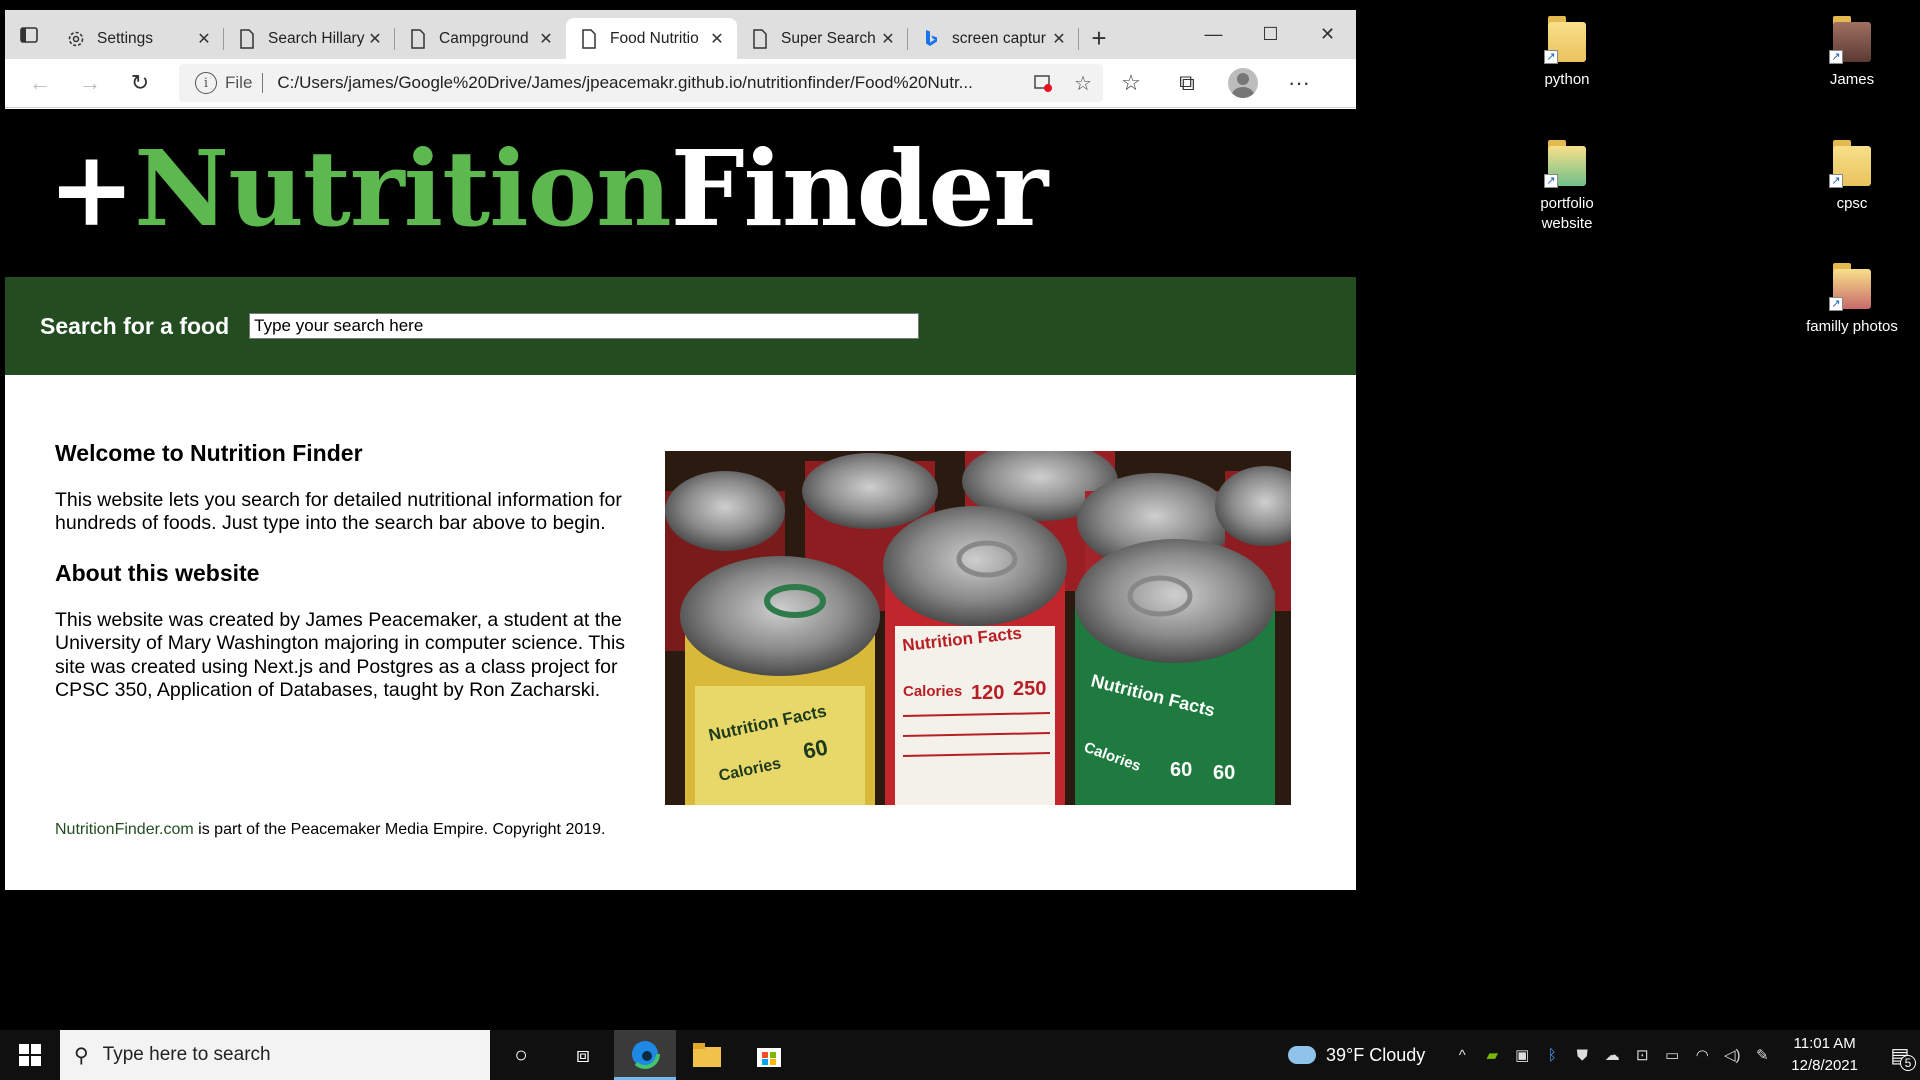  Describe the element at coordinates (1702, 1055) in the screenshot. I see `wifi-icon: ◠` at that location.